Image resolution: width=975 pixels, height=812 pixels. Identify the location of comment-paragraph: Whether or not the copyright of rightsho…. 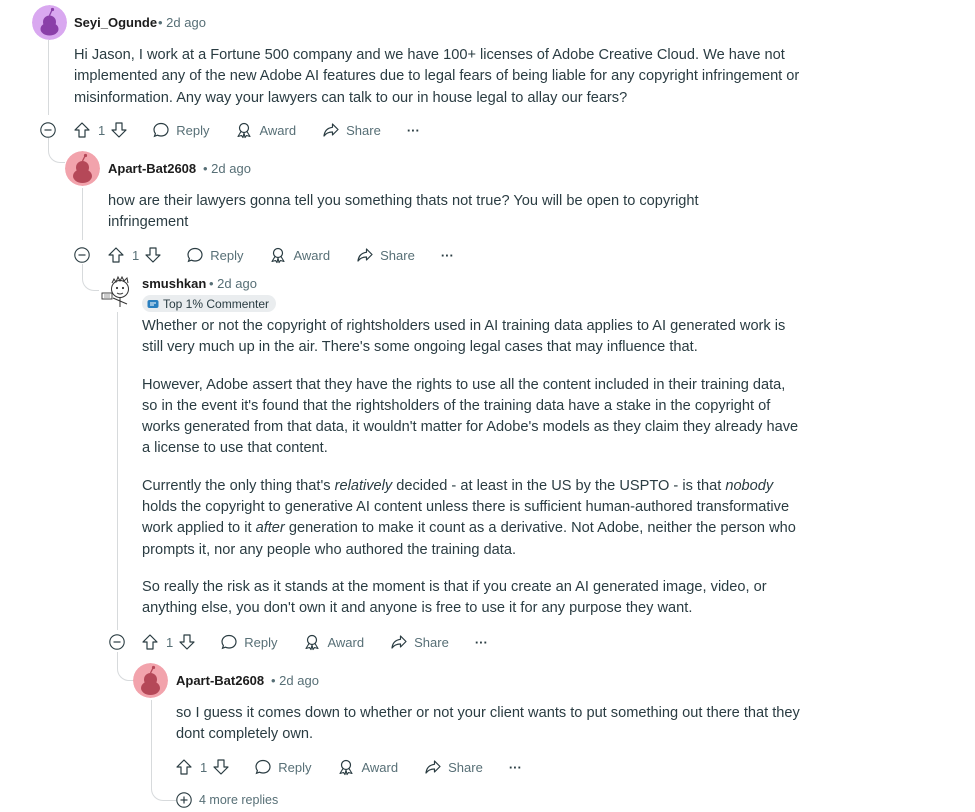
(464, 337).